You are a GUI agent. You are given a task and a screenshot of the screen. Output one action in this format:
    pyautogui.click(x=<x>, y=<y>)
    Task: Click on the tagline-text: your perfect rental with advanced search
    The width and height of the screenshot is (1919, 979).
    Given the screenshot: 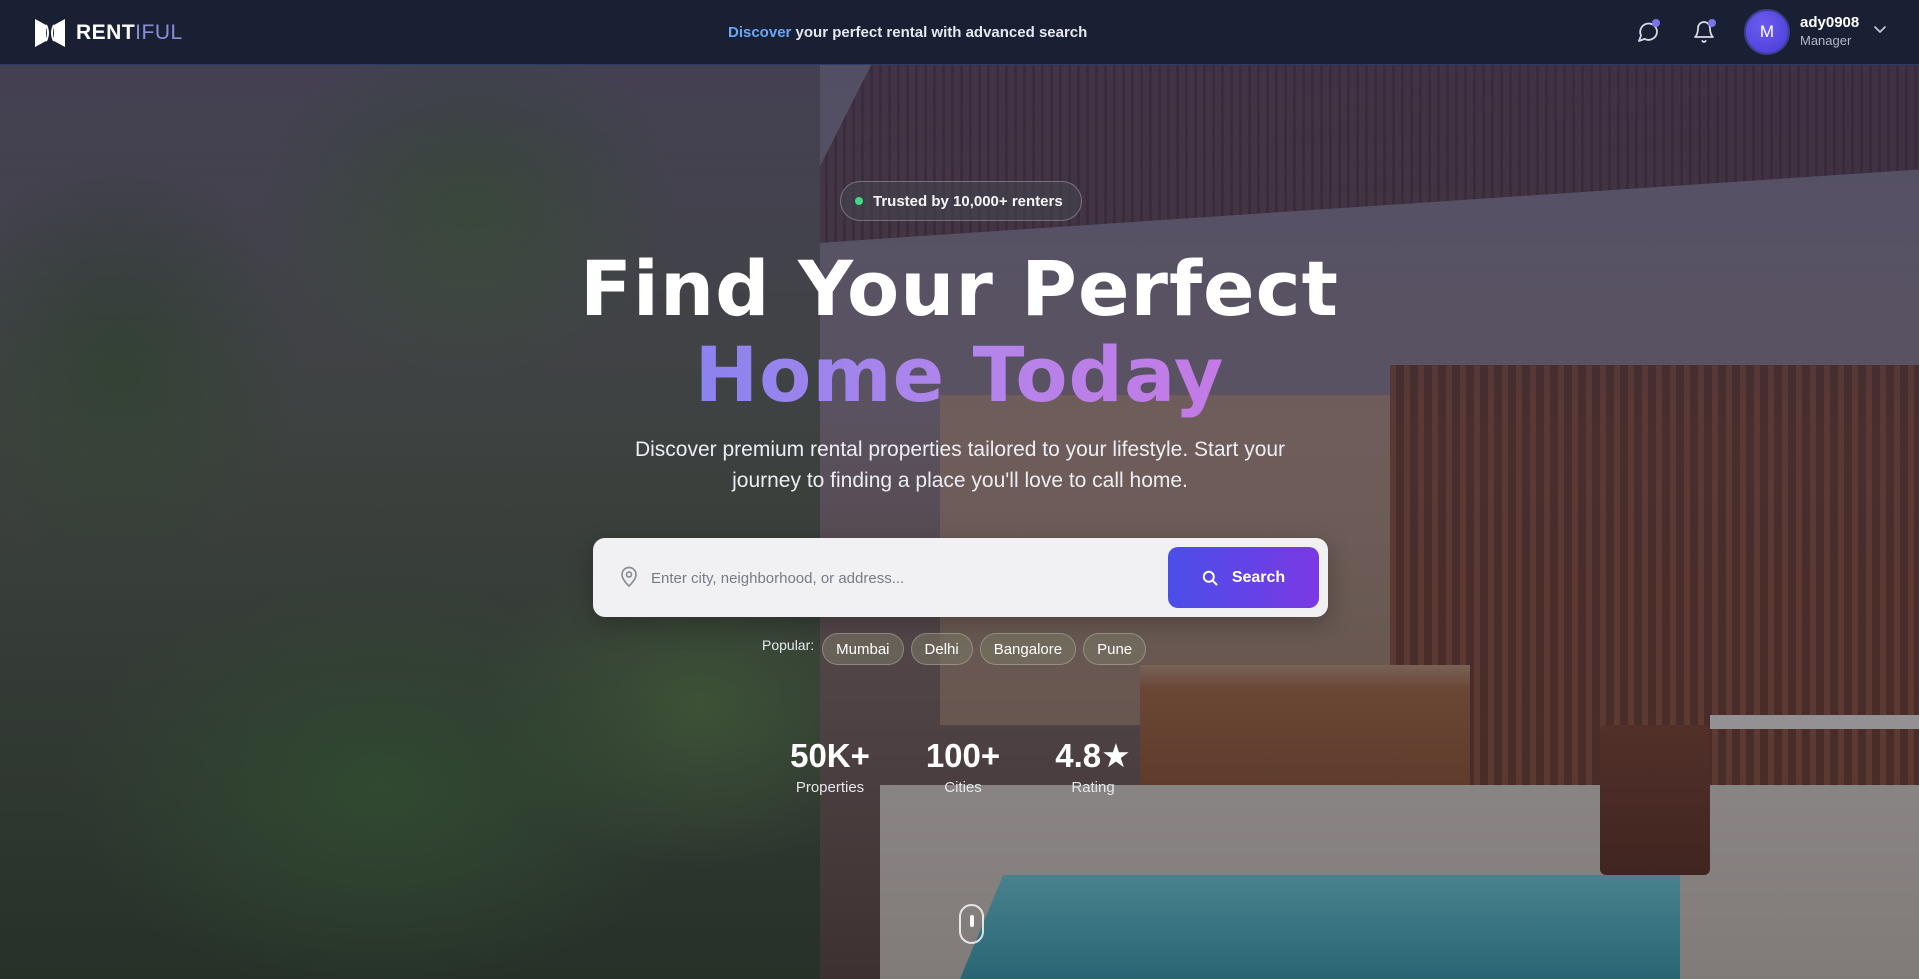 What is the action you would take?
    pyautogui.click(x=939, y=32)
    